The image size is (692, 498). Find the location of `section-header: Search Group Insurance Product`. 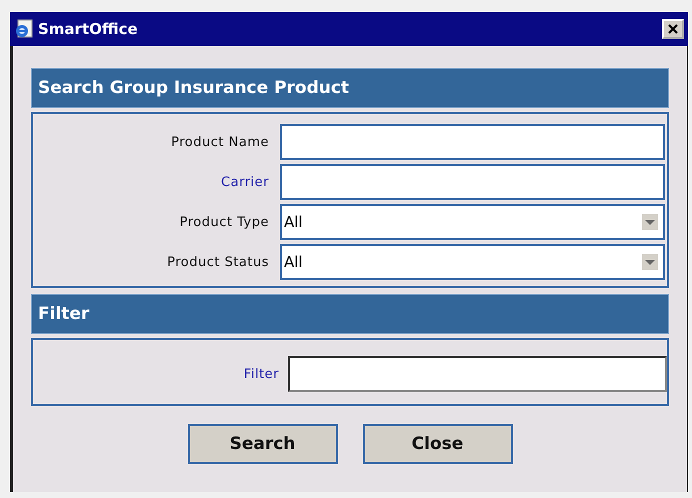

section-header: Search Group Insurance Product is located at coordinates (350, 88).